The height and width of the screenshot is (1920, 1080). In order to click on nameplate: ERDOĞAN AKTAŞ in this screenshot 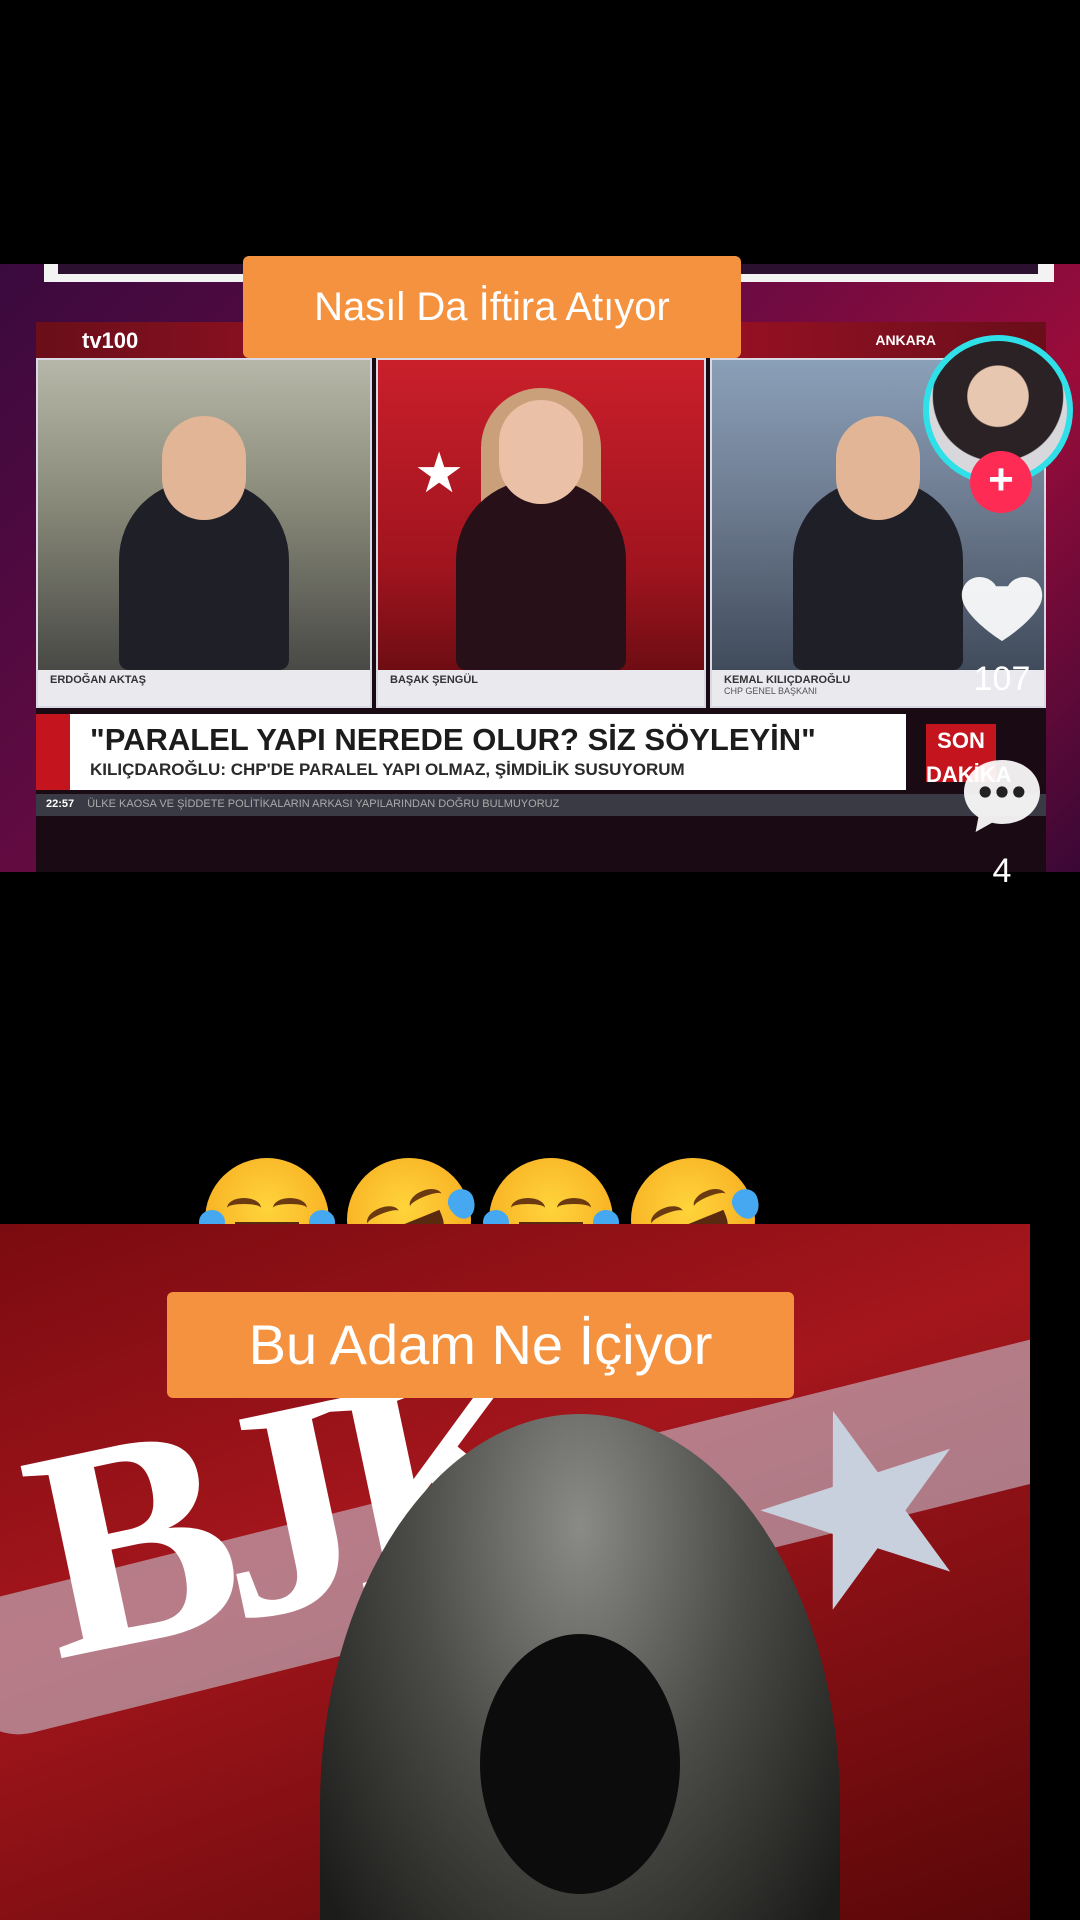, I will do `click(204, 688)`.